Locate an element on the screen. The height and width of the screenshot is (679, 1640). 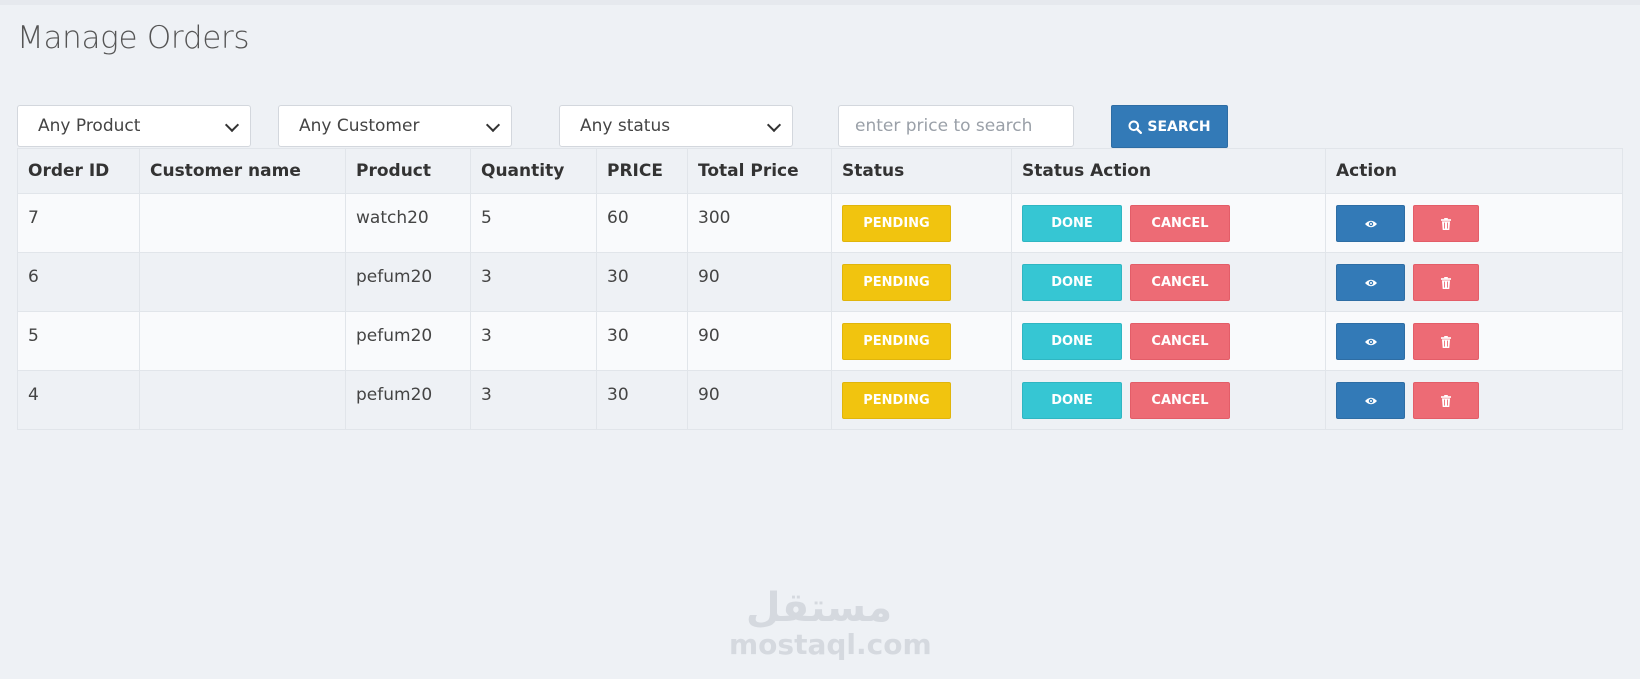
watermark-latin-text: mostaql.com is located at coordinates (830, 644).